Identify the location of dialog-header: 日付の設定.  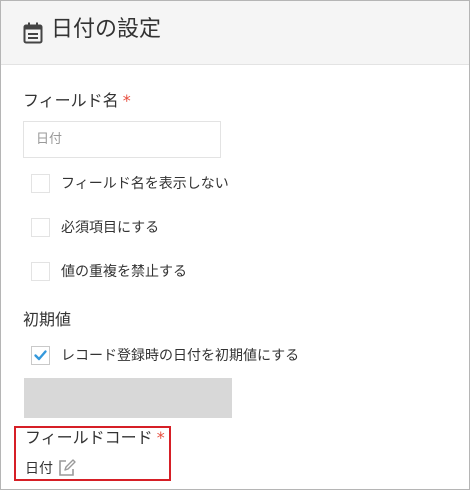
(235, 33).